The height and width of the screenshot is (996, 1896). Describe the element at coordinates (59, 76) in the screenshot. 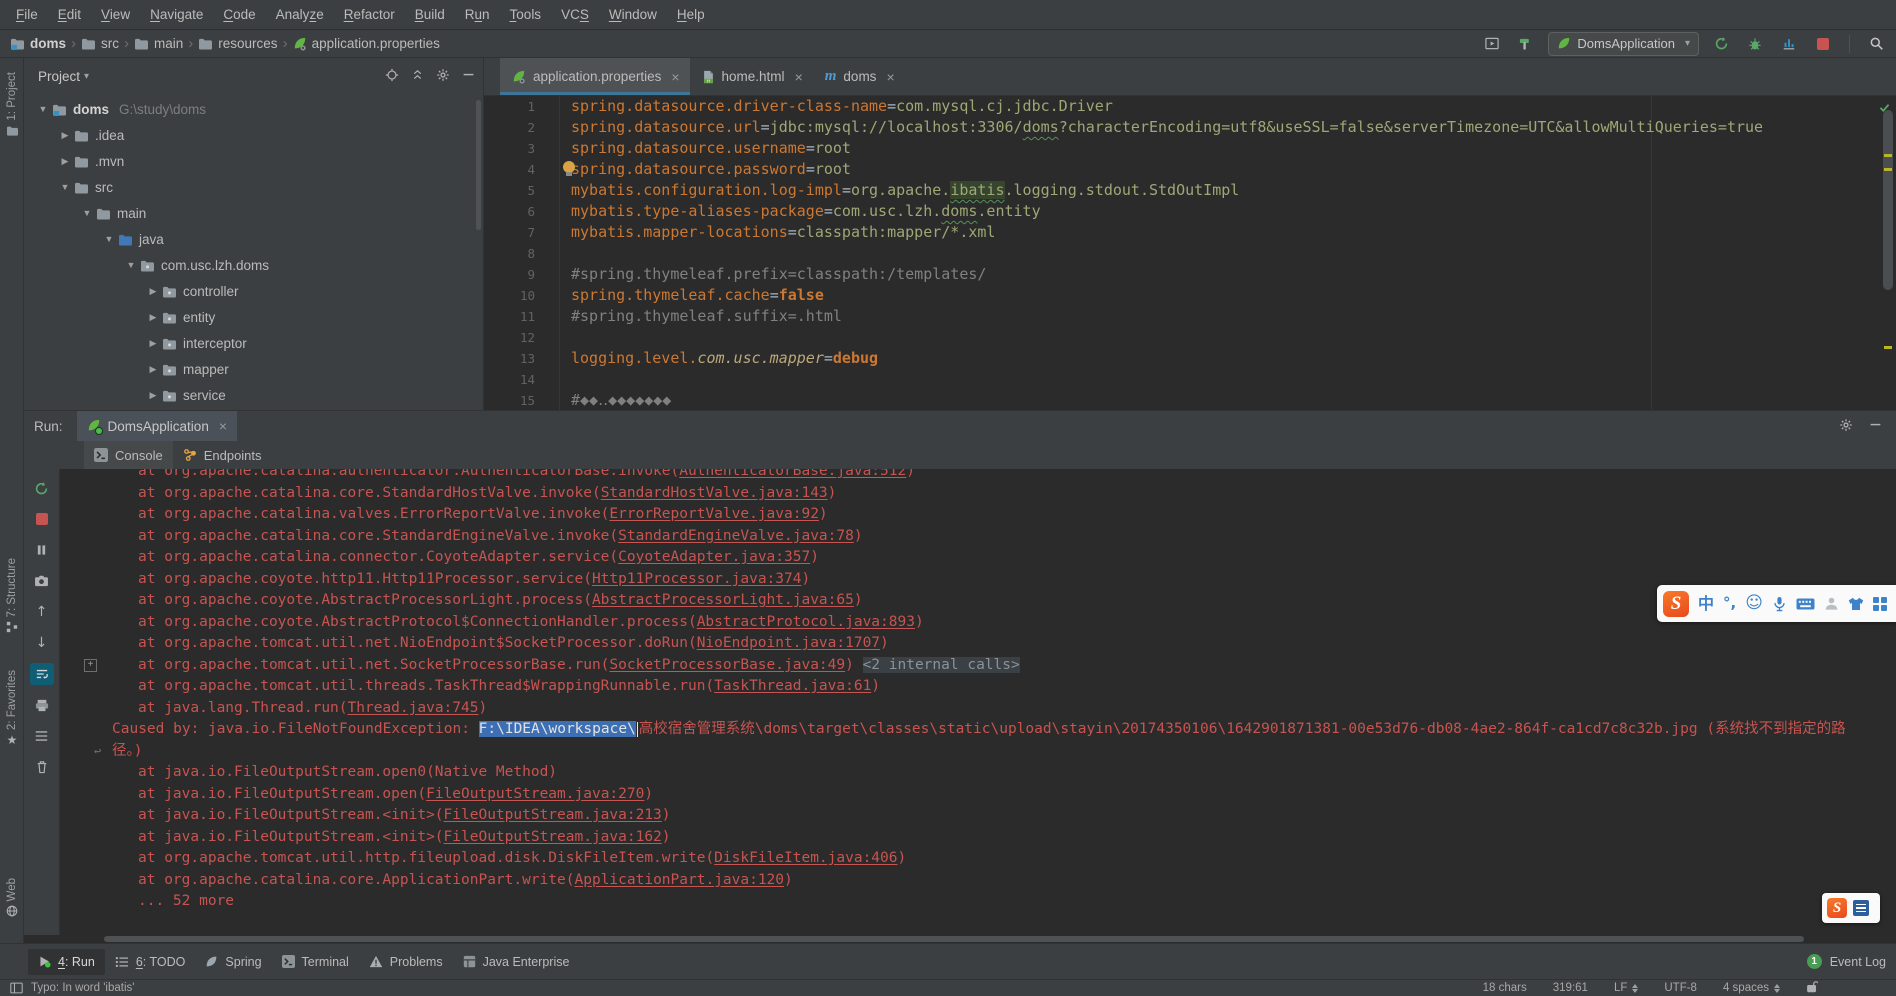

I see `project-panel-title: Project` at that location.